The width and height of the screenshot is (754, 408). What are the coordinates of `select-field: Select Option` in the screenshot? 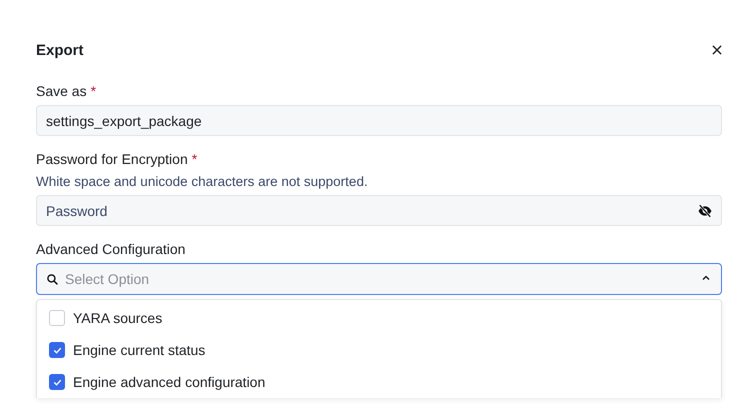 It's located at (379, 279).